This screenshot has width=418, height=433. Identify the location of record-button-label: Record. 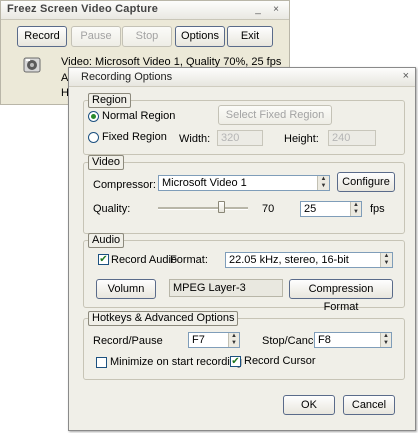
(42, 36).